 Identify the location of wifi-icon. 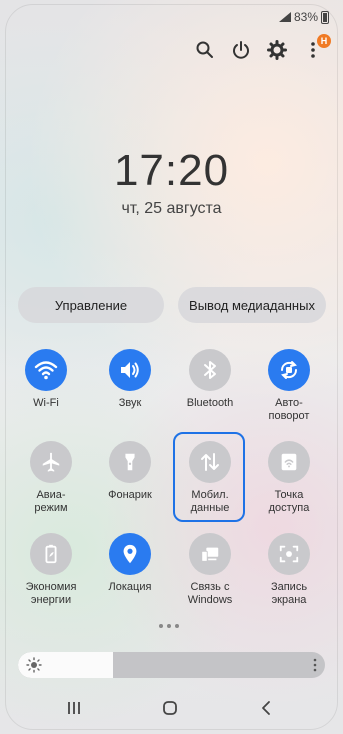
(46, 370).